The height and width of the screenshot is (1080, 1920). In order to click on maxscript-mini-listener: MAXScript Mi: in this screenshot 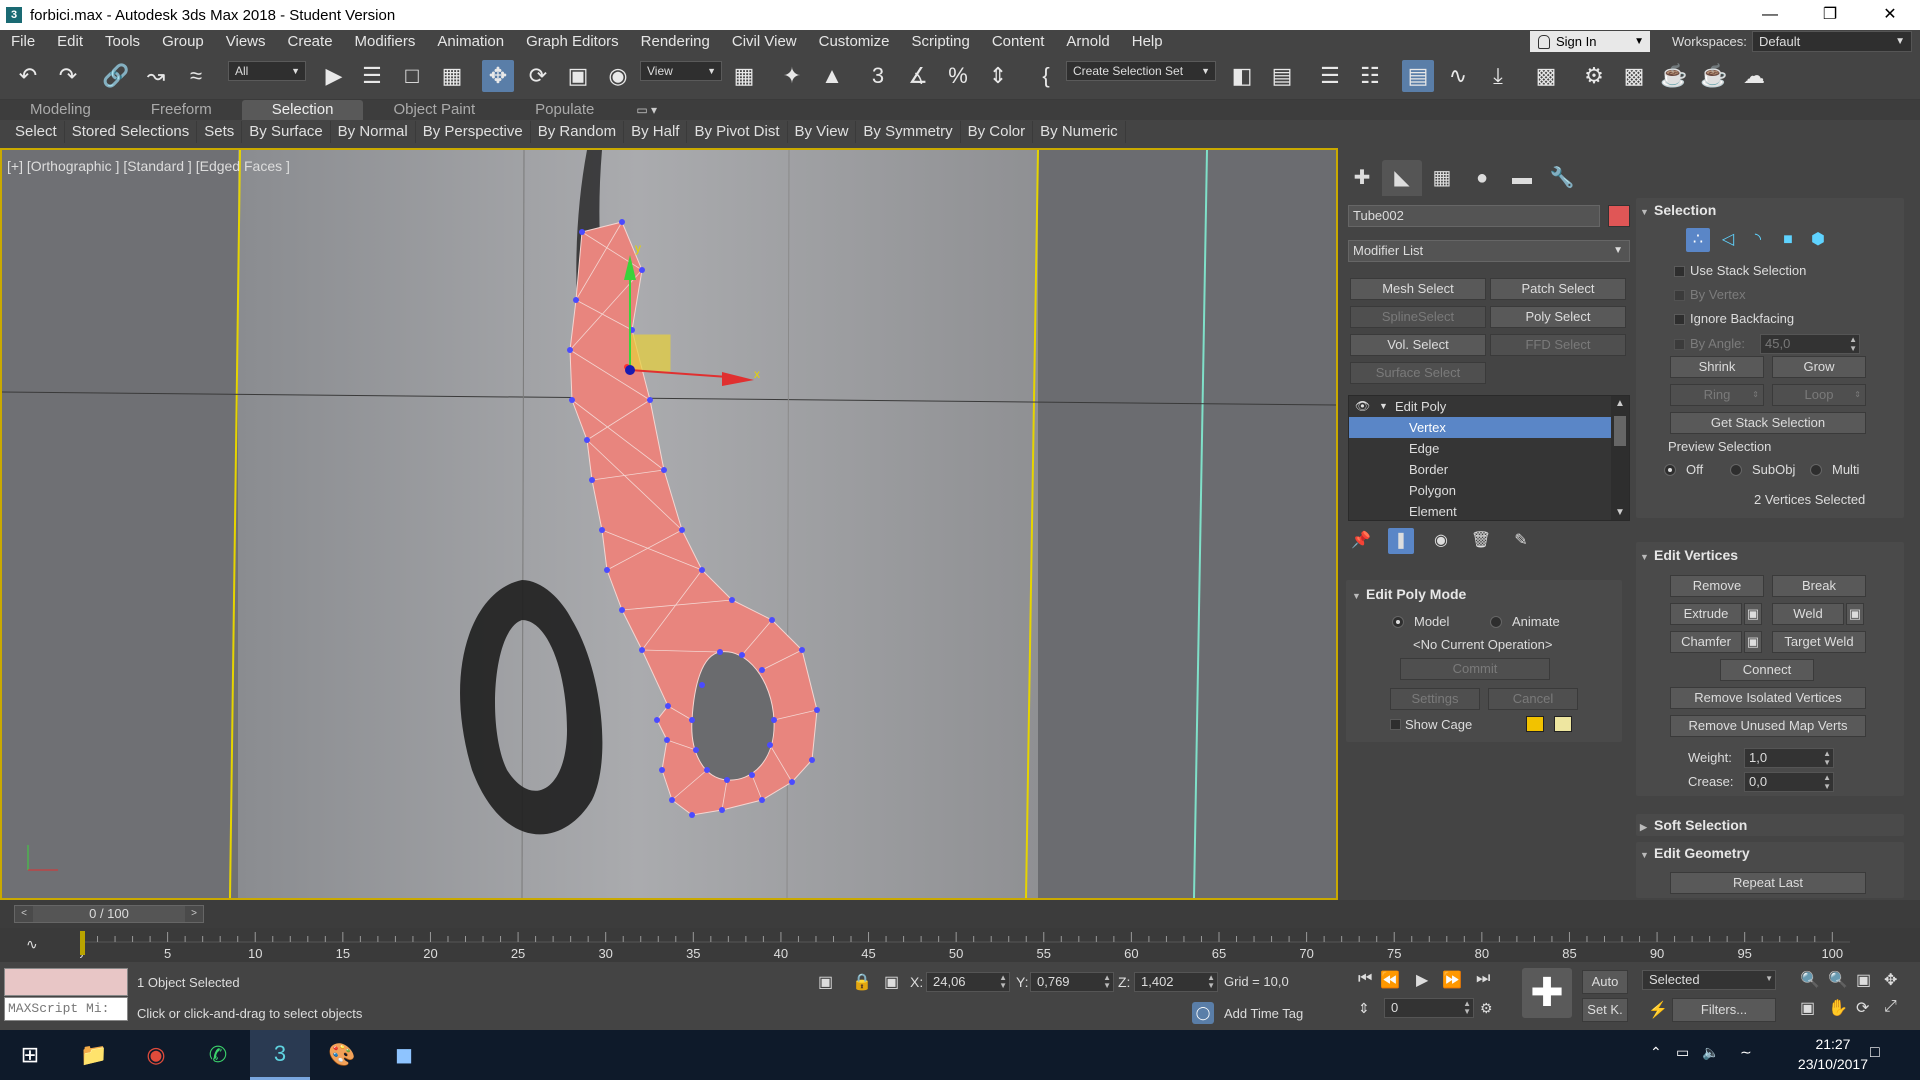, I will do `click(66, 1009)`.